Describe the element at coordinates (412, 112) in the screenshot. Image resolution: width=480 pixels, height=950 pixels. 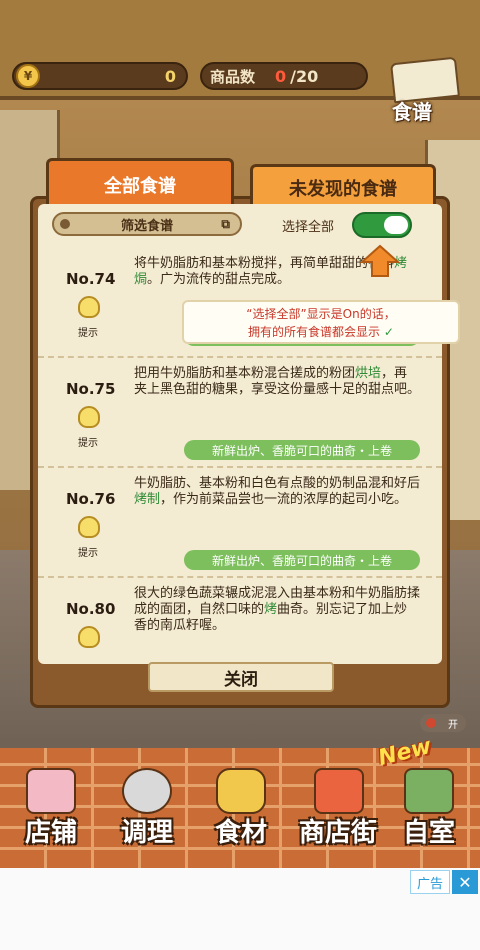
I see `recipe-book-label: 食谱` at that location.